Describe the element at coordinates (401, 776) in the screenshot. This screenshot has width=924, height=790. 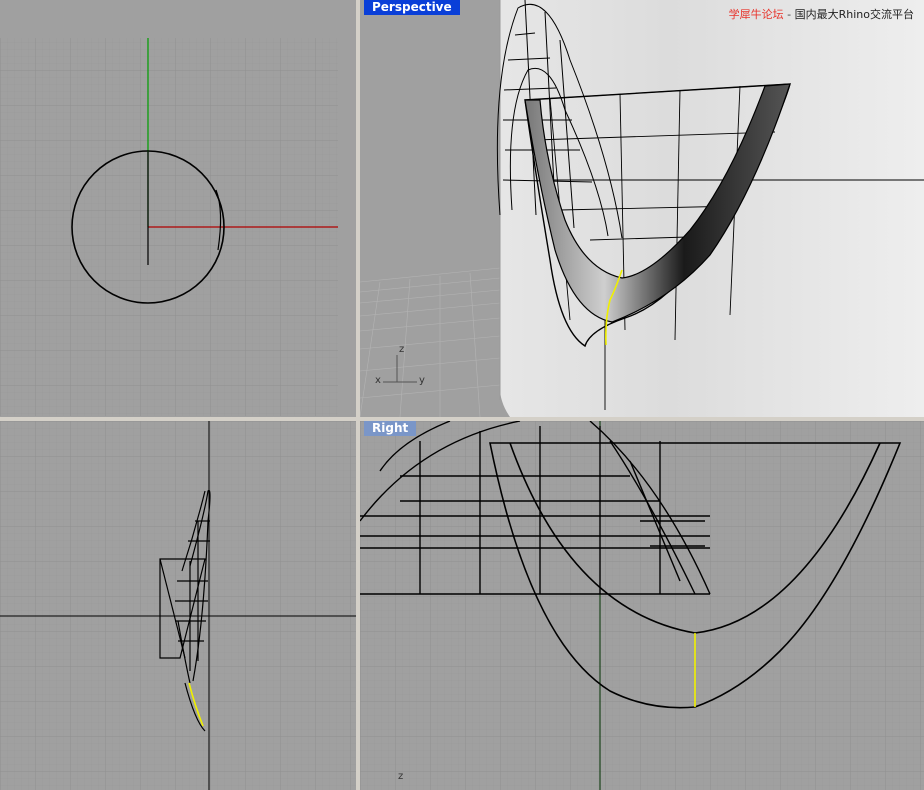
I see `axis-z-label-right: z` at that location.